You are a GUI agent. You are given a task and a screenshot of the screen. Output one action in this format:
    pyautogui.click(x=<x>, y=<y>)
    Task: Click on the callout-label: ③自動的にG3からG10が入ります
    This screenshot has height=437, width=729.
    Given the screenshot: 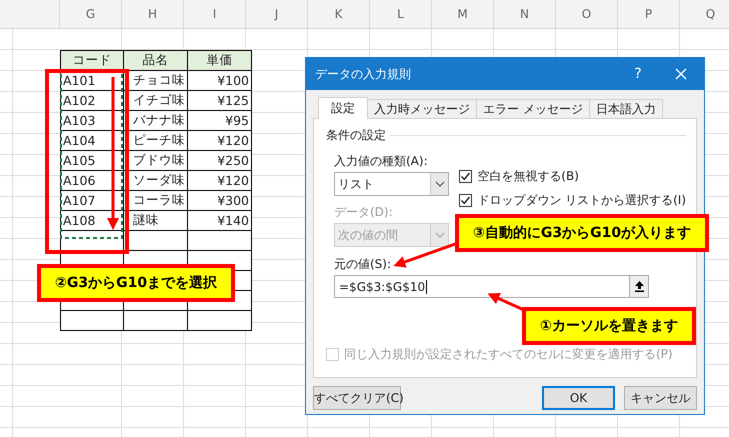 What is the action you would take?
    pyautogui.click(x=582, y=233)
    